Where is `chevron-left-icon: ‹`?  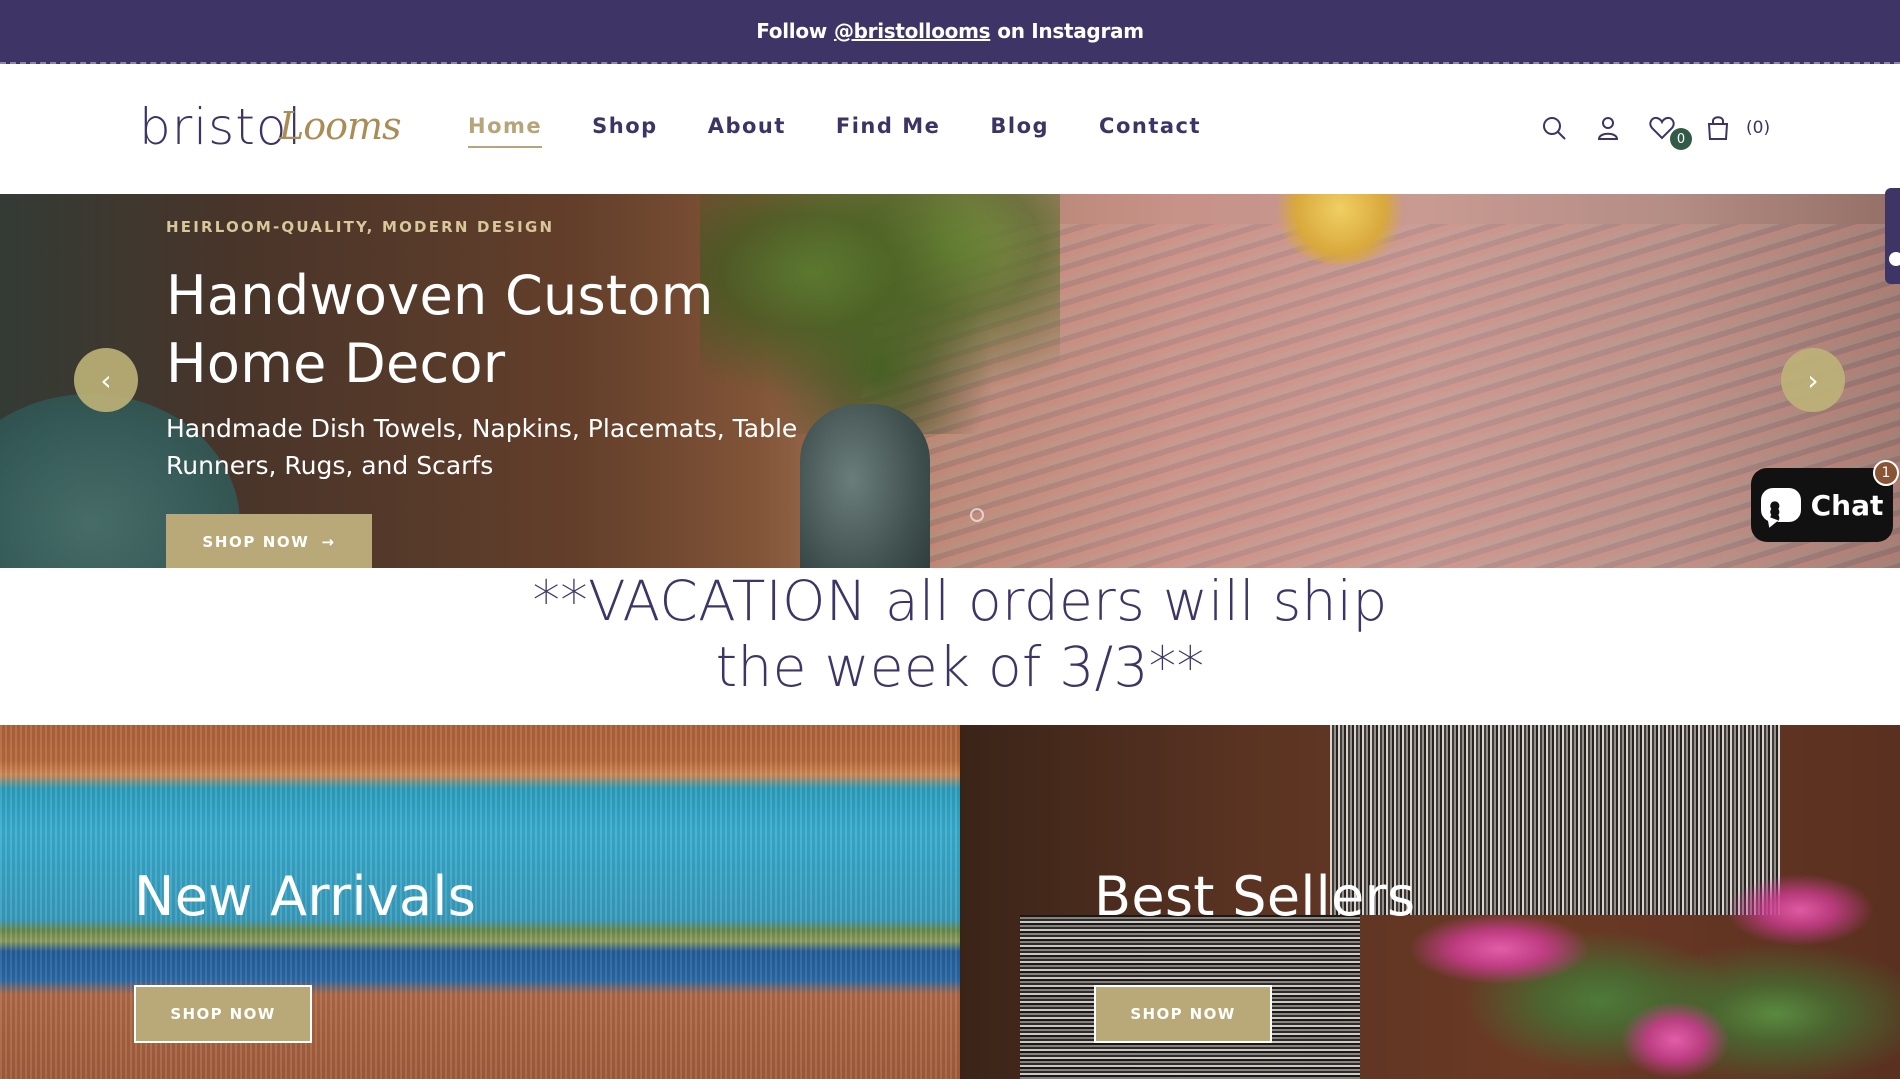
chevron-left-icon: ‹ is located at coordinates (106, 380).